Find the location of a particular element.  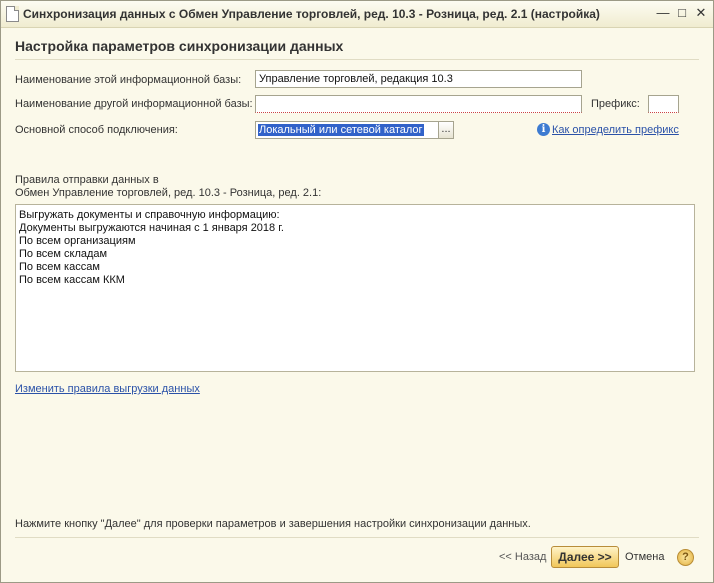

rules-caption-line1: Правила отправки данных в is located at coordinates (87, 180).